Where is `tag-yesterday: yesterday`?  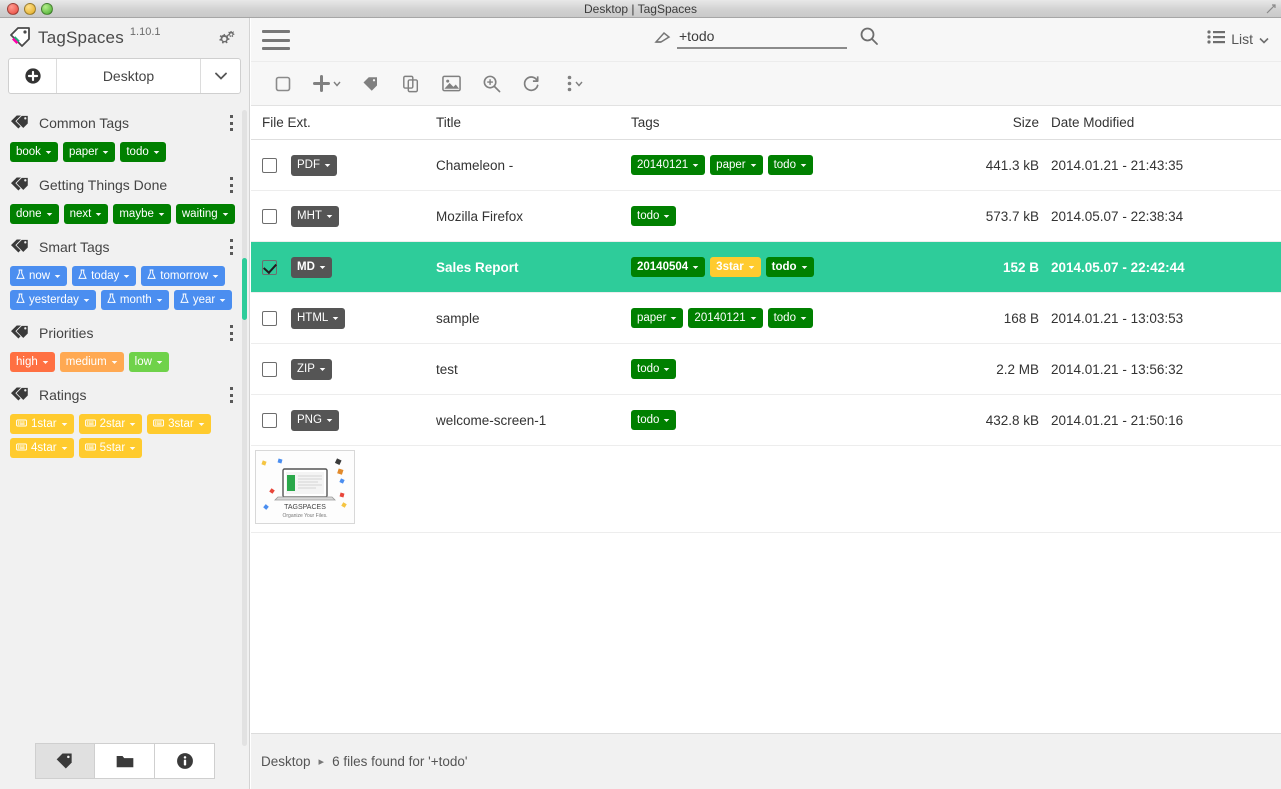 tag-yesterday: yesterday is located at coordinates (53, 300).